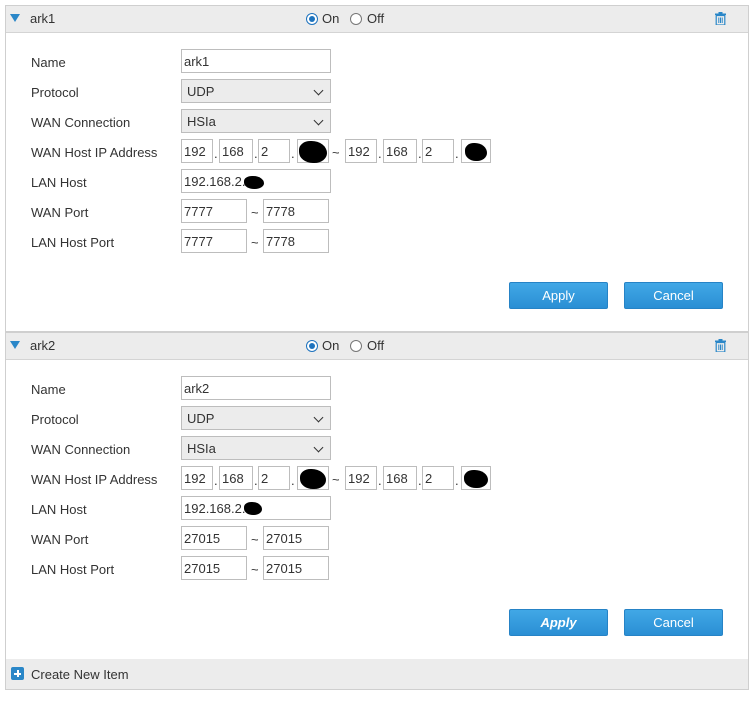 This screenshot has height=708, width=753. I want to click on rule-header: ark2 On Off, so click(377, 346).